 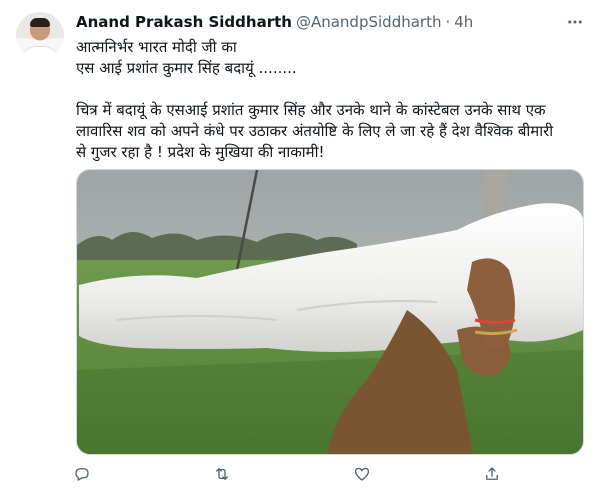 I want to click on share-icon, so click(x=492, y=474).